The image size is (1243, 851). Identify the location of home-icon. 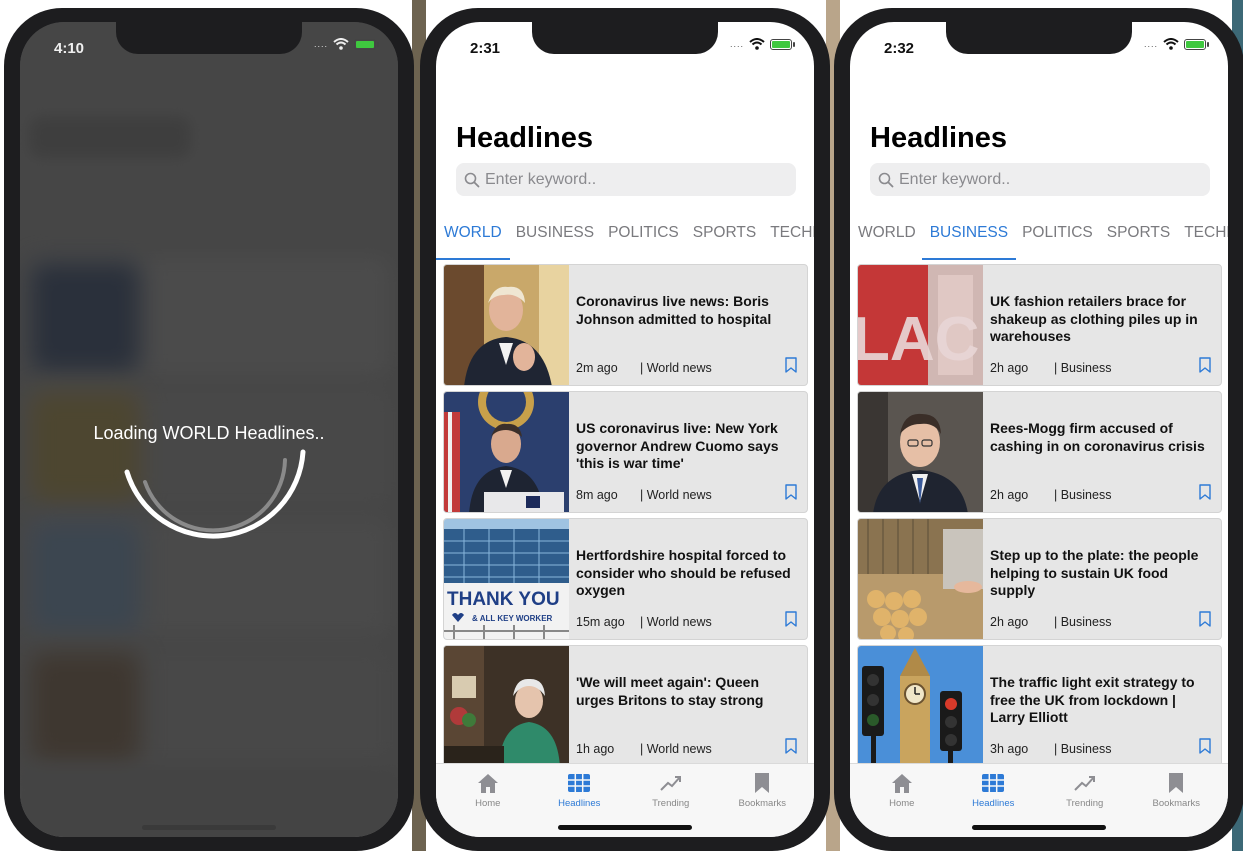
(487, 783).